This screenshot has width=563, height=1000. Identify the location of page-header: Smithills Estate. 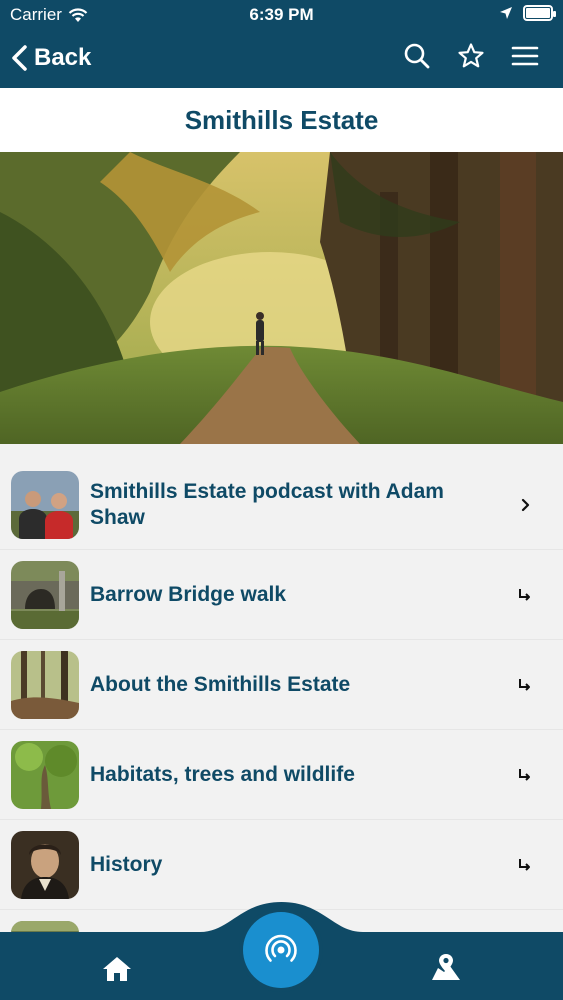
(281, 120).